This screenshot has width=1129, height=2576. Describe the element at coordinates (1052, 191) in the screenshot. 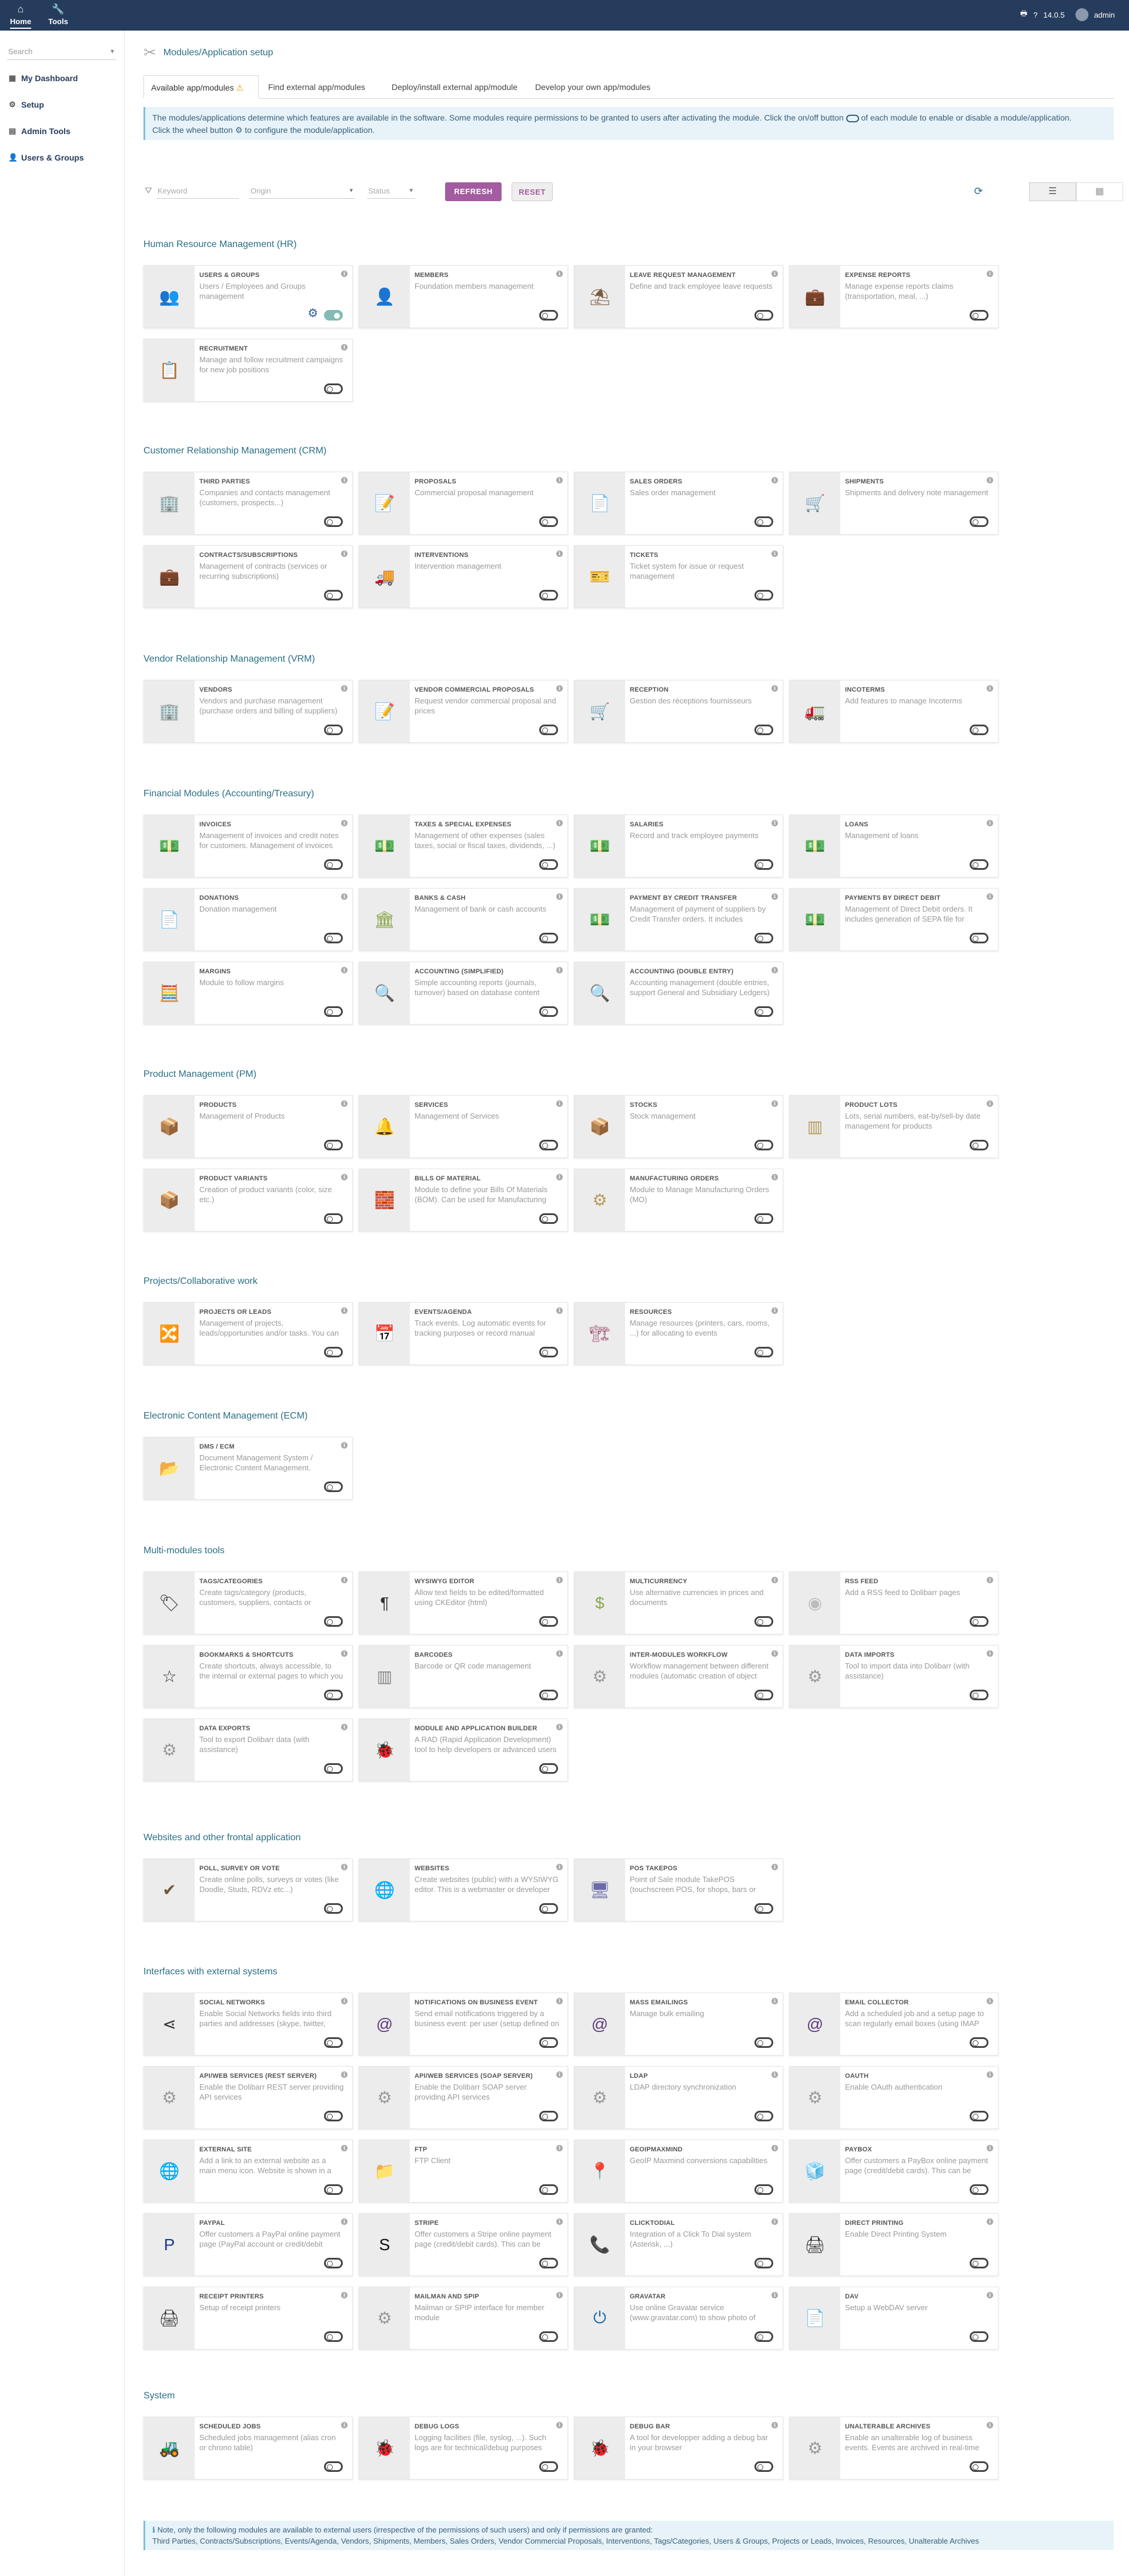

I see `list-view-icon: ☰` at that location.